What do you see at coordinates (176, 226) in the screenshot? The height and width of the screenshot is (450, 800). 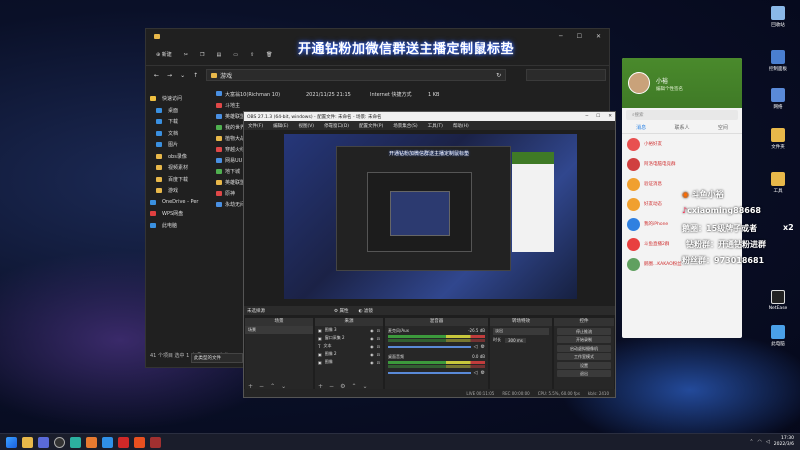 I see `nav-item: 此电脑` at bounding box center [176, 226].